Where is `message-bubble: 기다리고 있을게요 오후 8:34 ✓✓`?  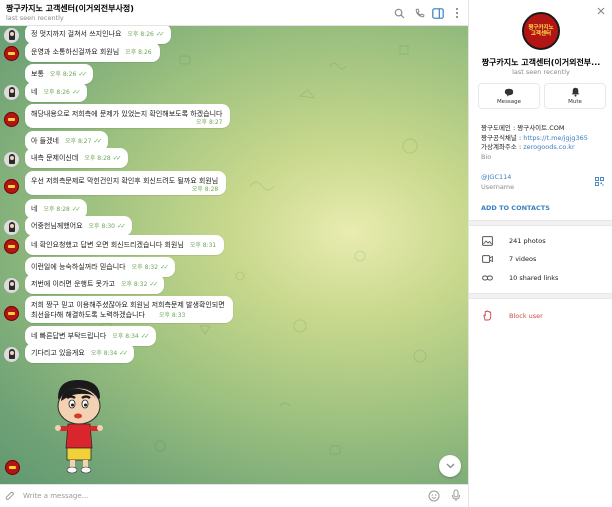
message-bubble: 기다리고 있을게요 오후 8:34 ✓✓ is located at coordinates (80, 353).